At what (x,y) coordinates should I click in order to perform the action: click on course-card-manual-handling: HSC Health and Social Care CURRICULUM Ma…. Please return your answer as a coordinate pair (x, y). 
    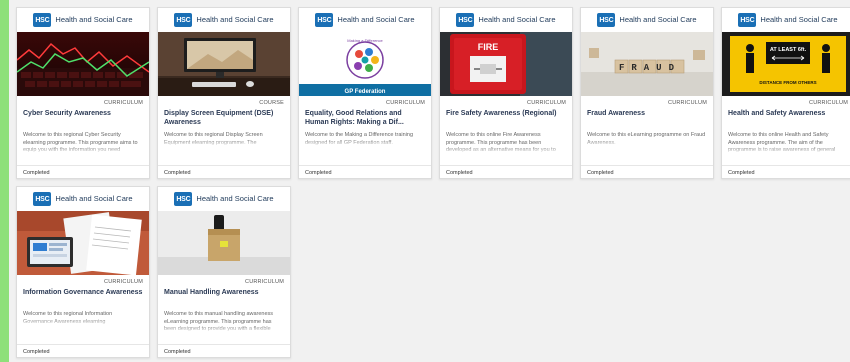
    Looking at the image, I should click on (224, 272).